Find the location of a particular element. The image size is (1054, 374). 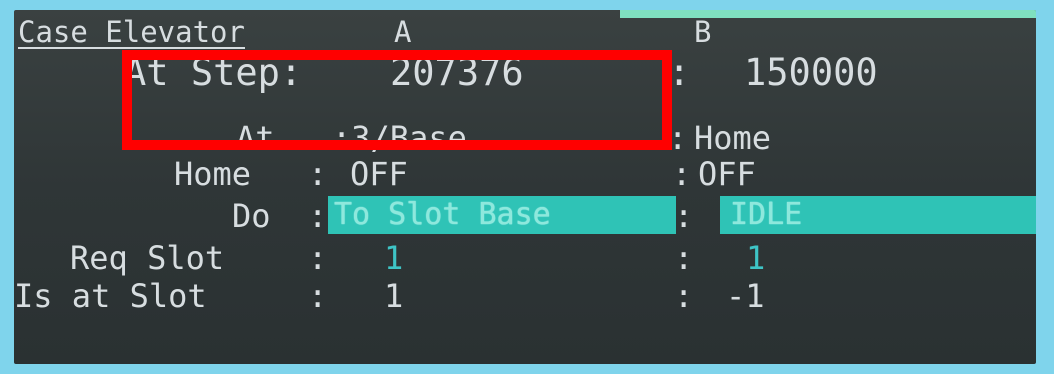

home-value-a: OFF is located at coordinates (379, 174).